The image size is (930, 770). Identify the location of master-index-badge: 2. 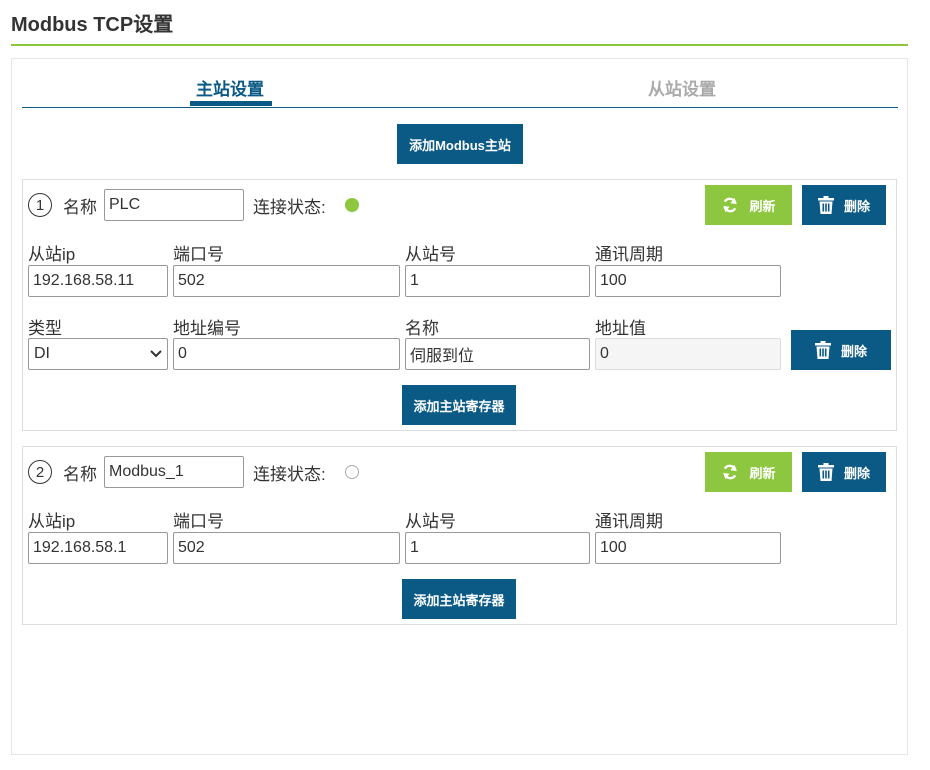
(40, 472).